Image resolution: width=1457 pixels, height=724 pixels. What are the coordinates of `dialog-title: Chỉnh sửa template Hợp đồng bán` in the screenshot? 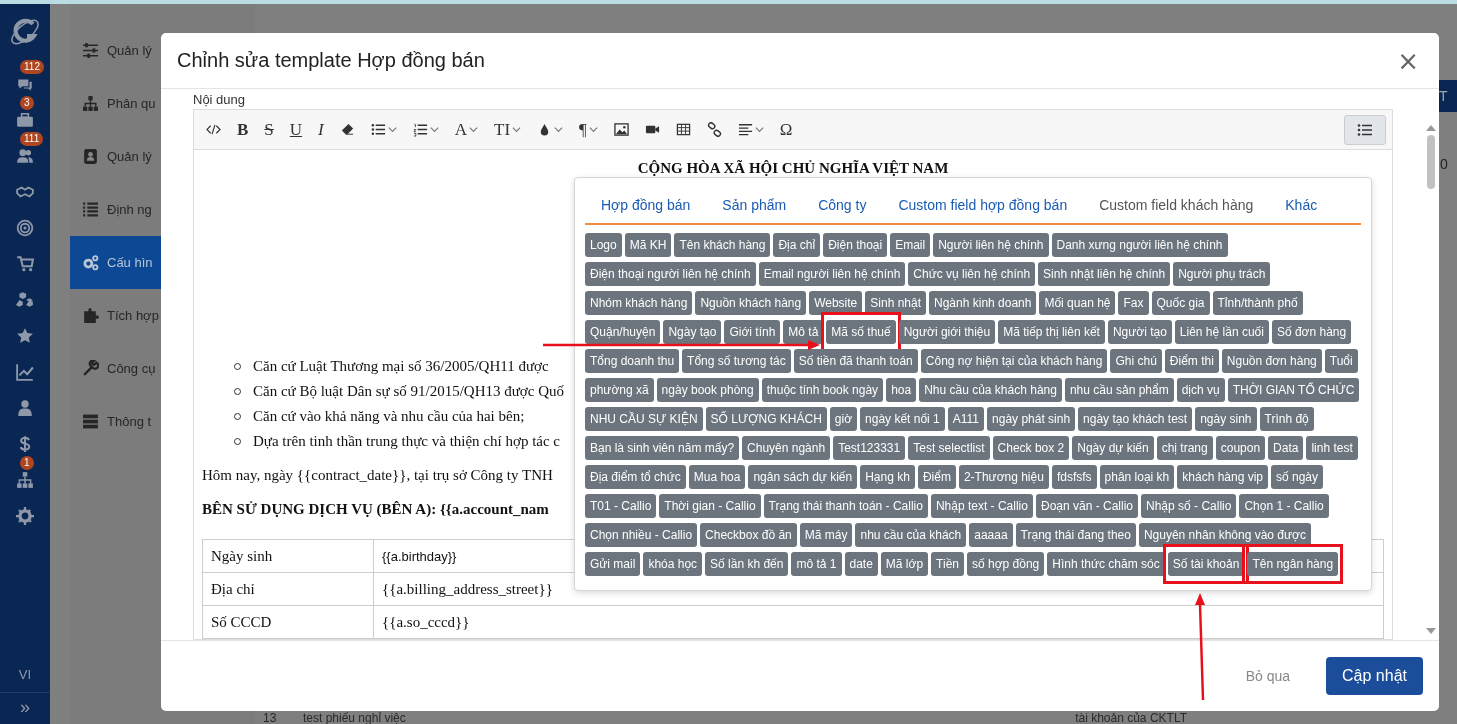 It's located at (331, 60).